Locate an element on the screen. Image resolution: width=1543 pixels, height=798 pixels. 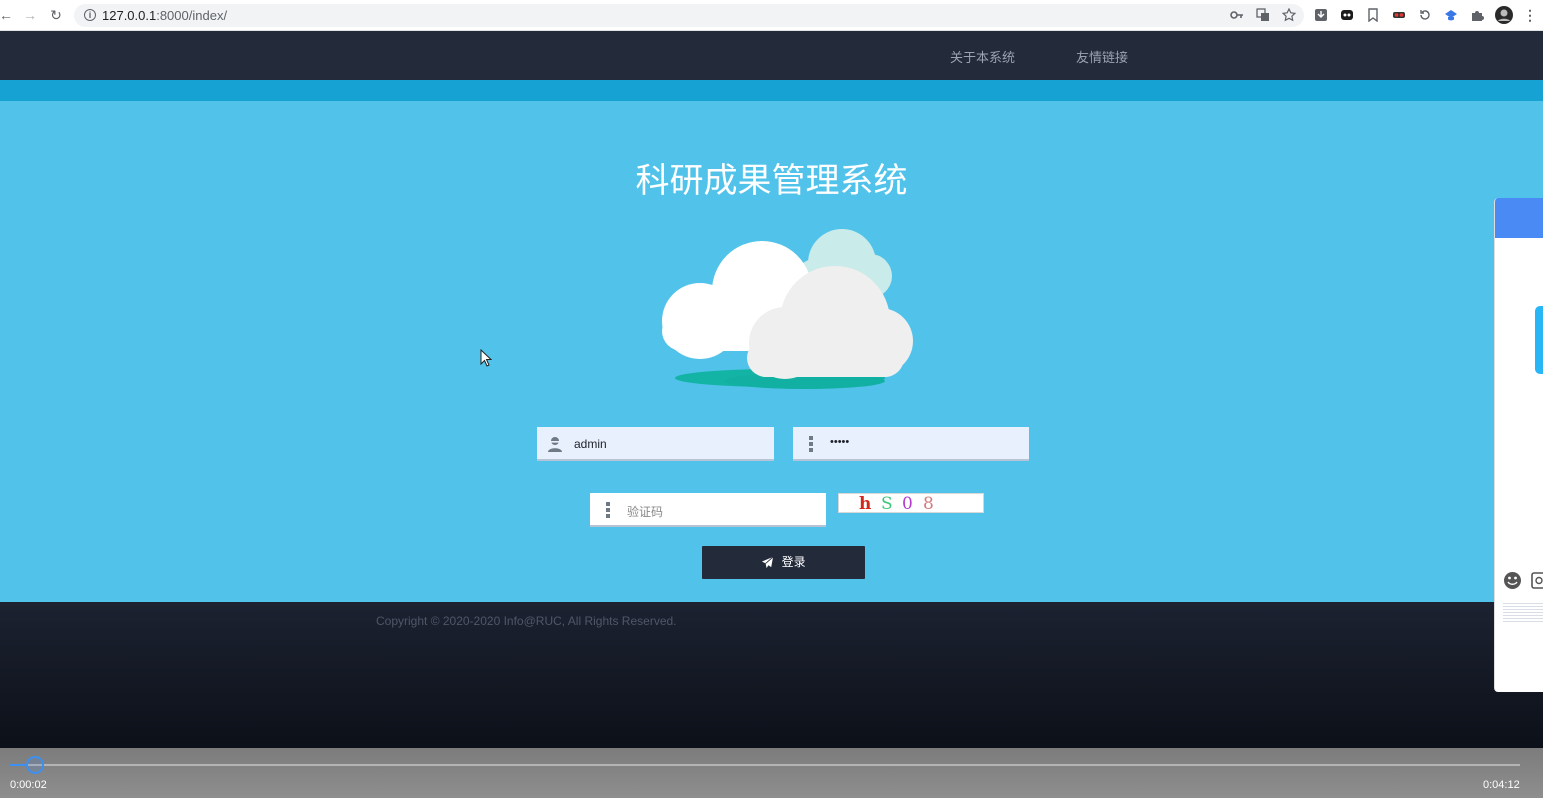
username-value: admin is located at coordinates (590, 444).